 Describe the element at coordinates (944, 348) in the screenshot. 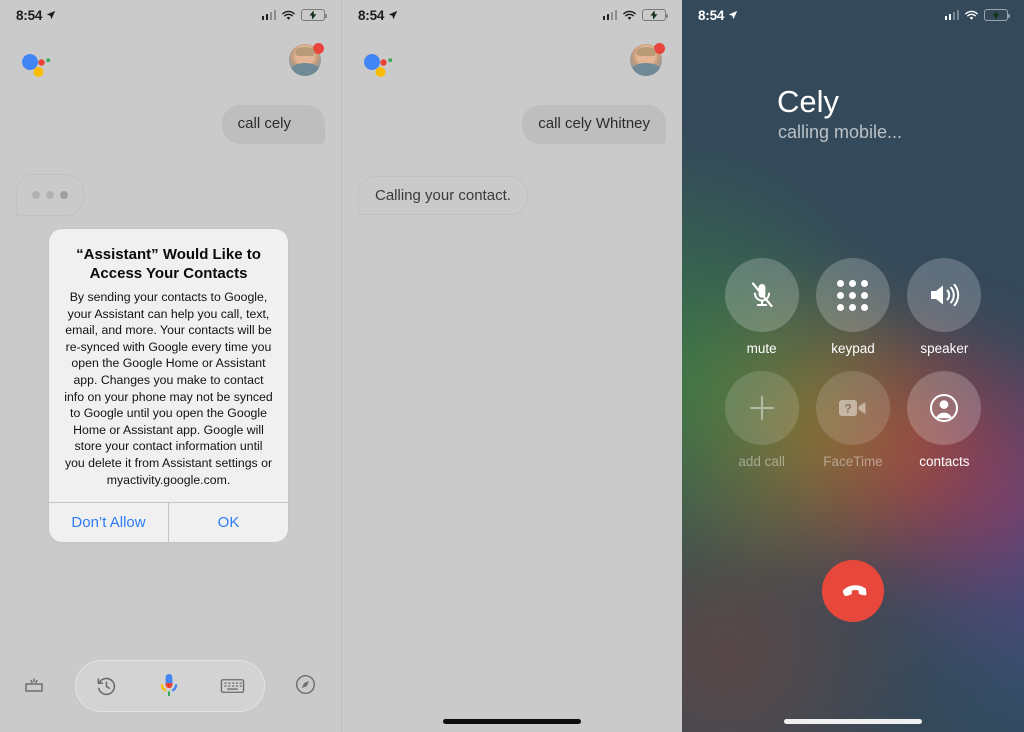

I see `speaker-label: speaker` at that location.